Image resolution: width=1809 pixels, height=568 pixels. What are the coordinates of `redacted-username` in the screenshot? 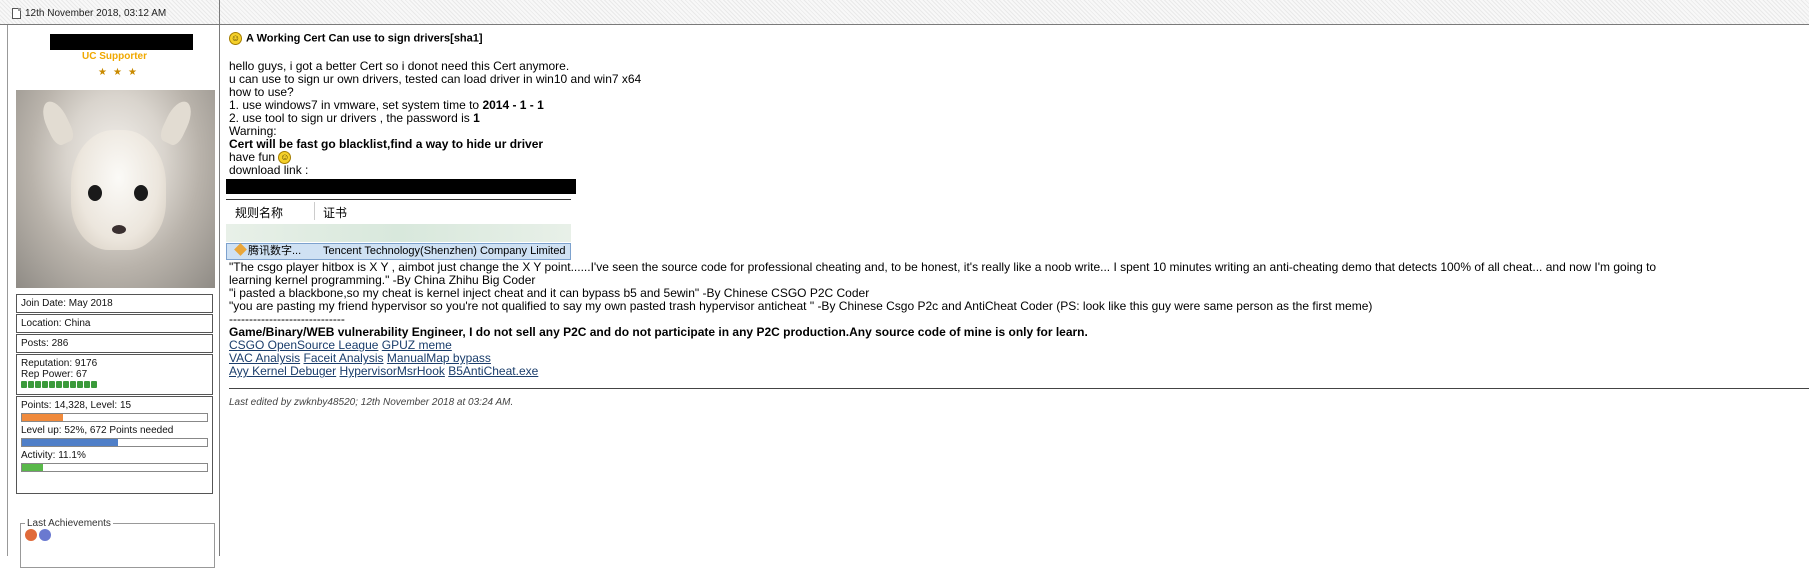 It's located at (121, 42).